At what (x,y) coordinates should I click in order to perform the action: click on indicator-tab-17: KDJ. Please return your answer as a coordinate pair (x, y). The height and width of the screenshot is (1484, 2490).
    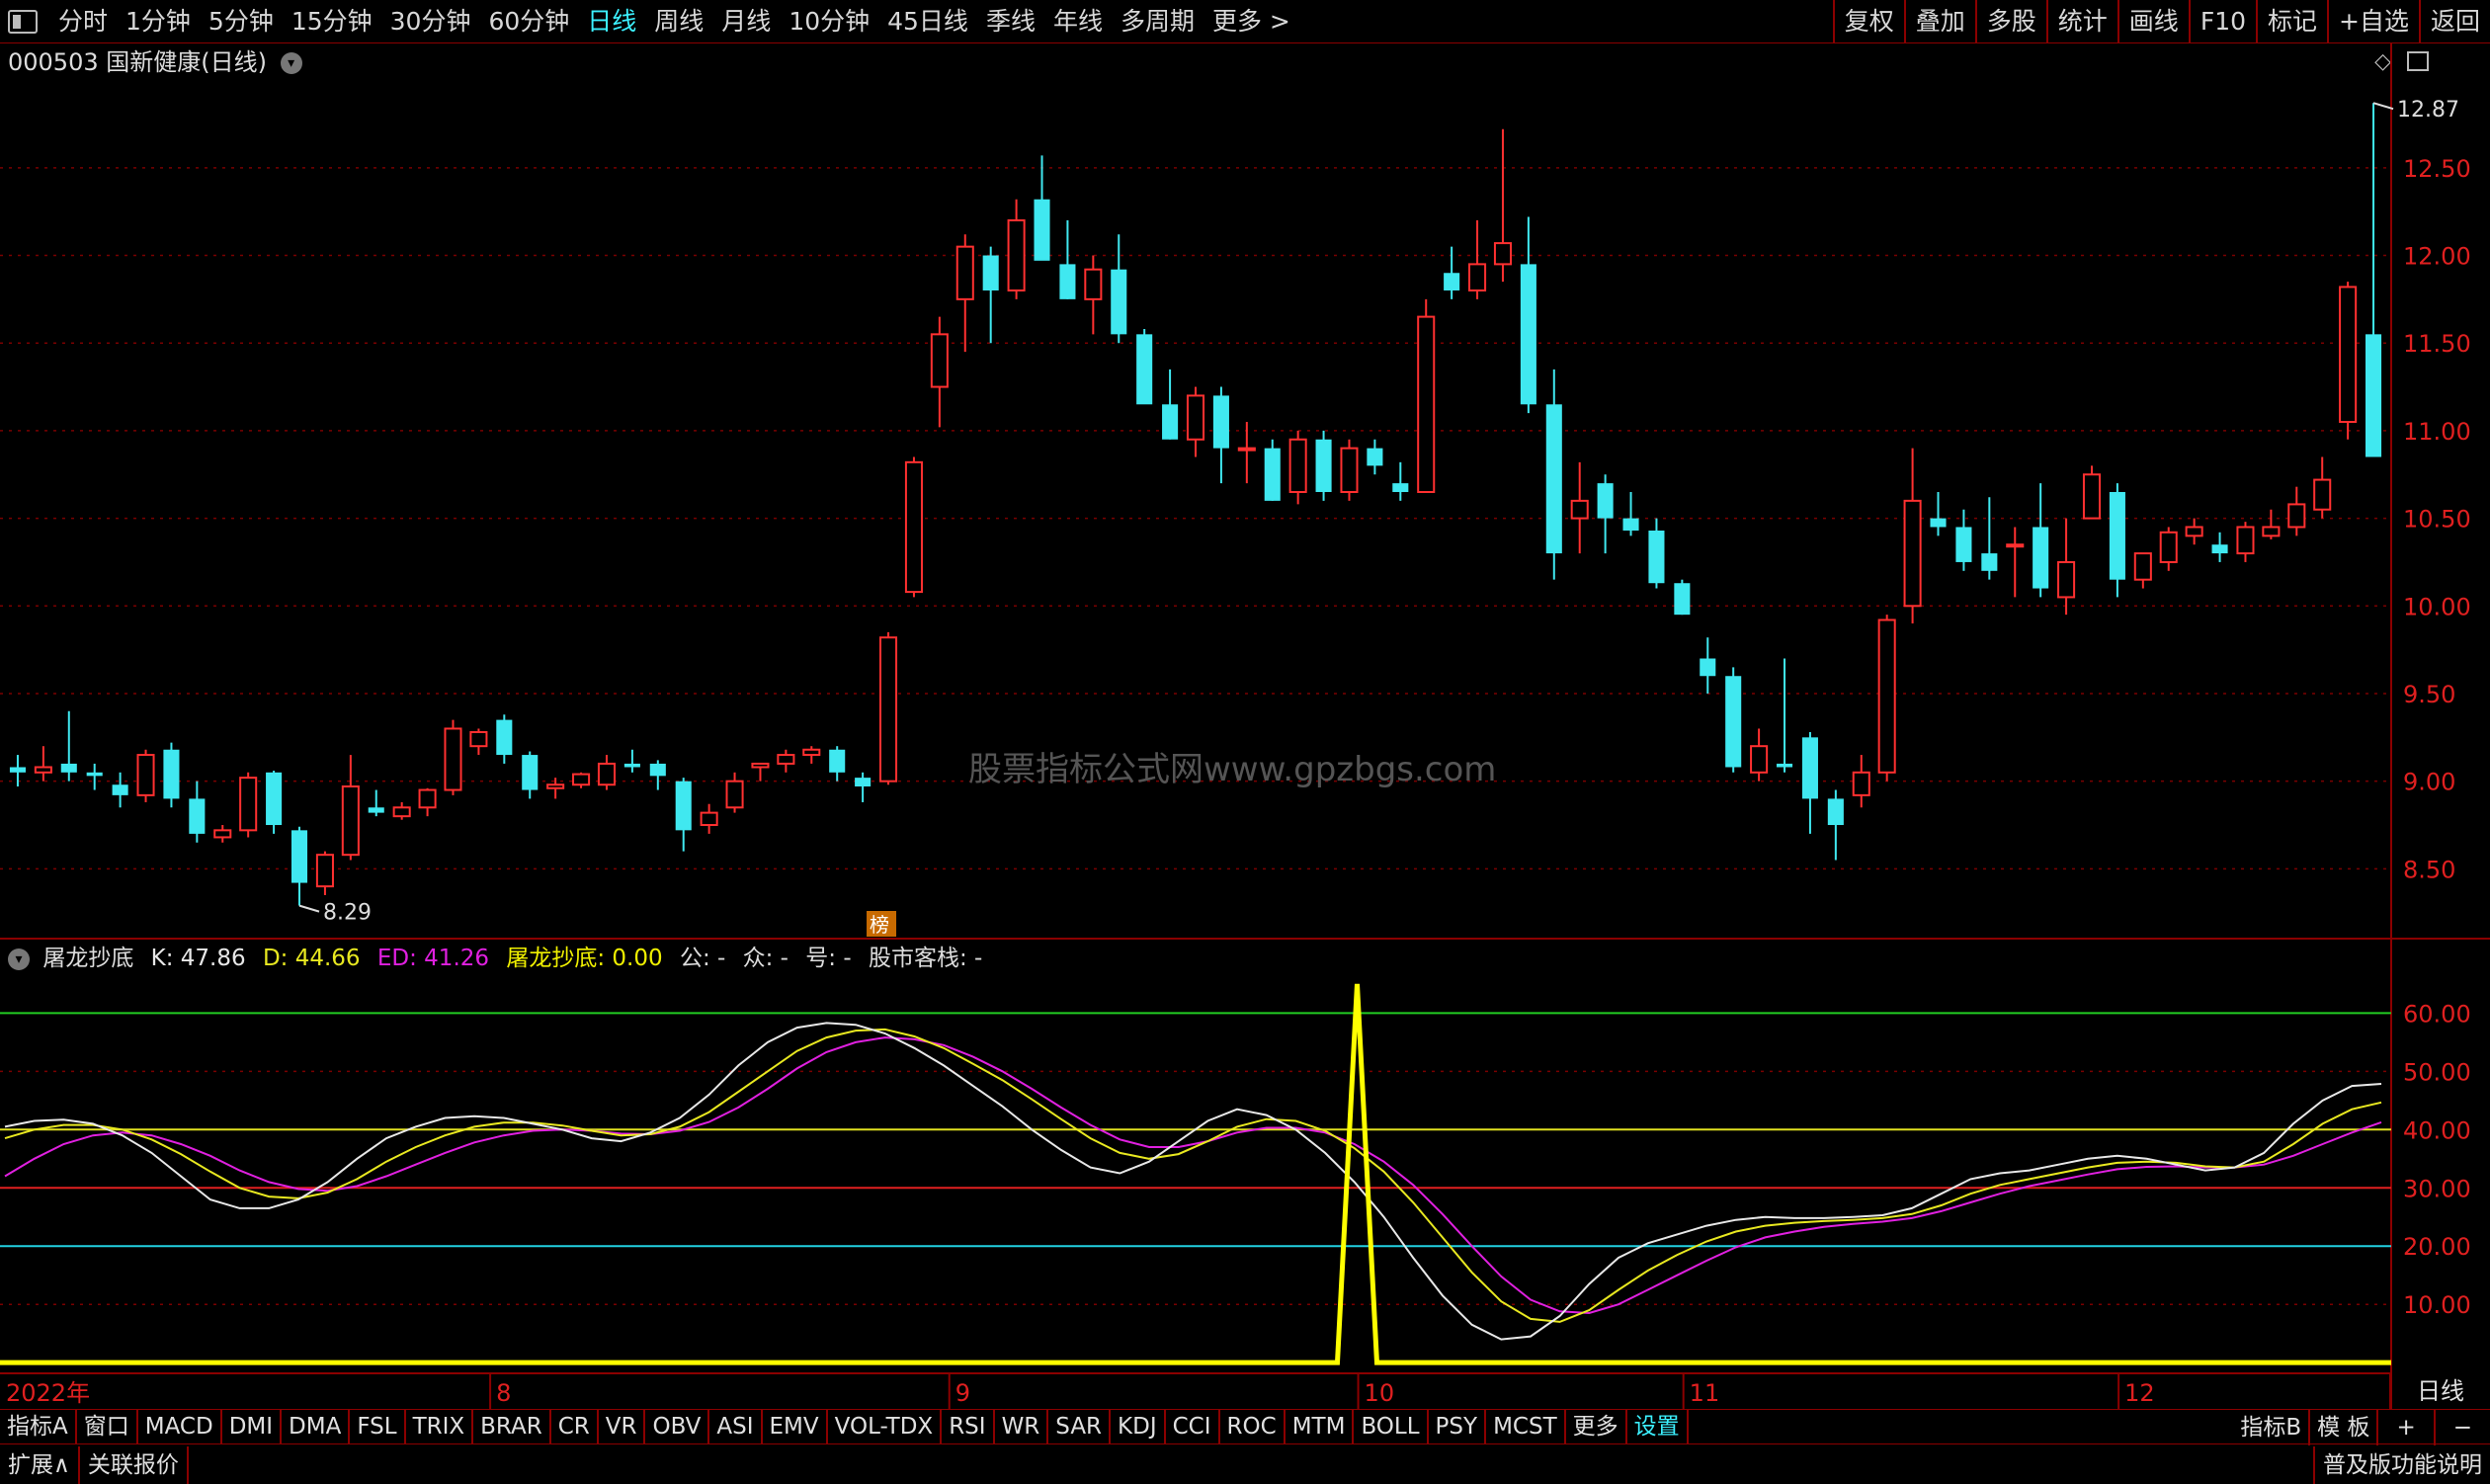
    Looking at the image, I should click on (1138, 1426).